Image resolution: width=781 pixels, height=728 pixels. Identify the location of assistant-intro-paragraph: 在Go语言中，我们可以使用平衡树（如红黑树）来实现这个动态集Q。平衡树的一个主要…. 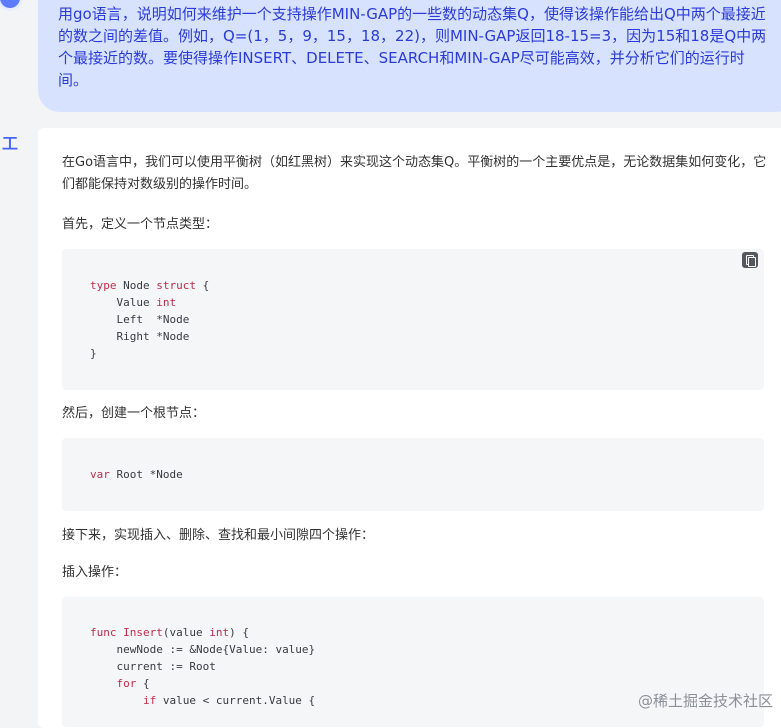
(414, 173).